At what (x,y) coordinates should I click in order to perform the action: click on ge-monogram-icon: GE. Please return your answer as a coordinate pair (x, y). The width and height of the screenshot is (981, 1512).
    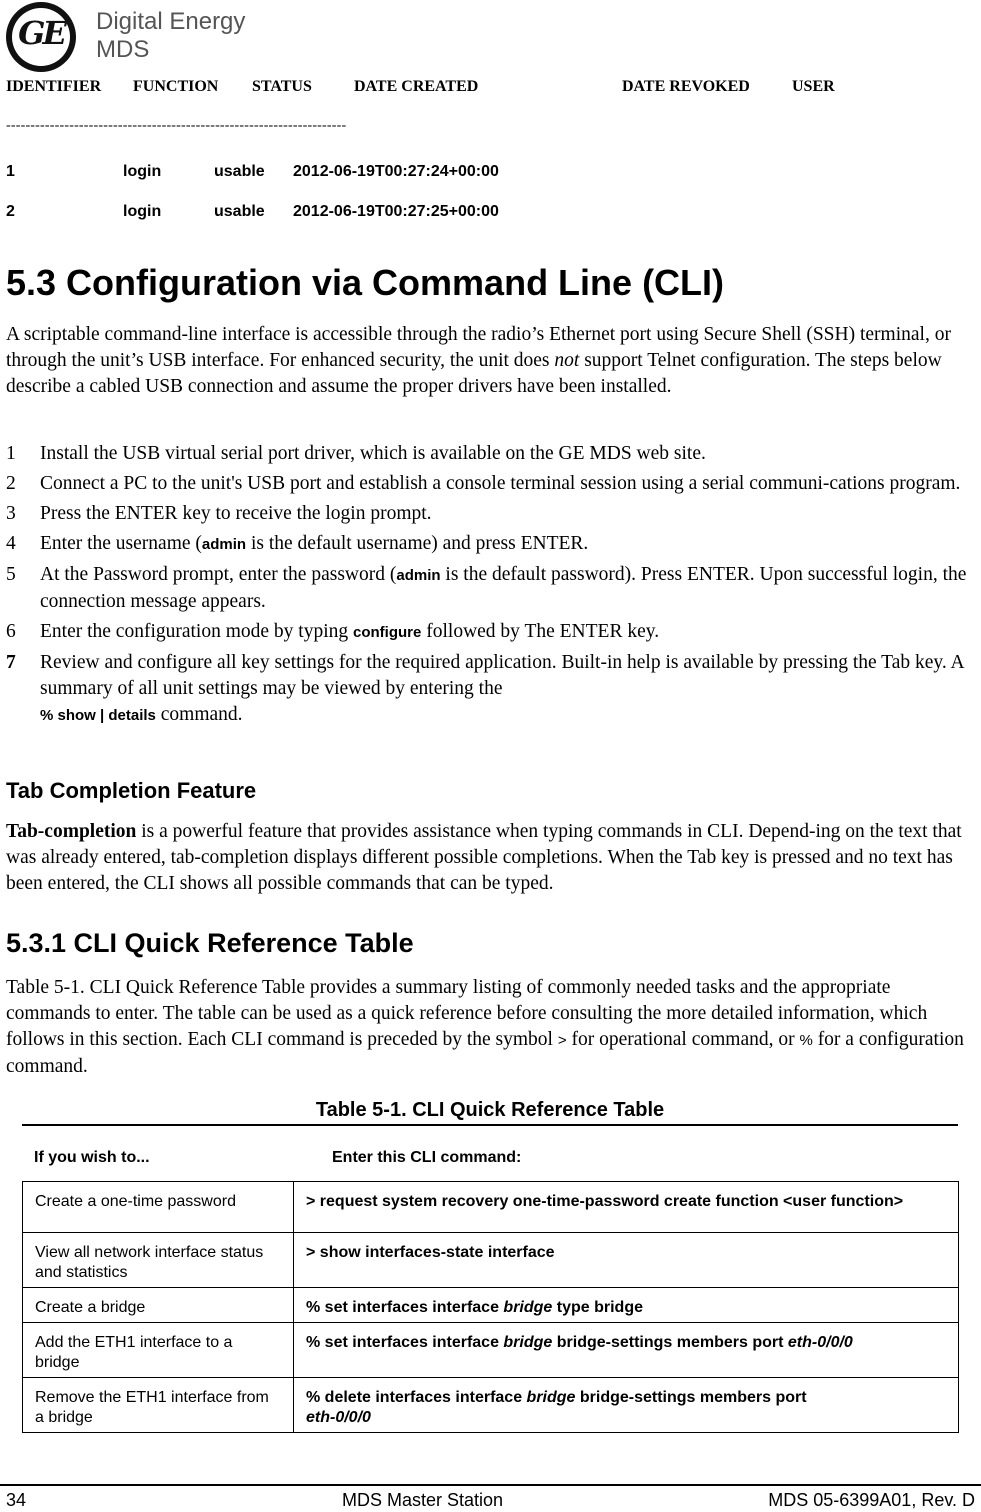
    Looking at the image, I should click on (41, 37).